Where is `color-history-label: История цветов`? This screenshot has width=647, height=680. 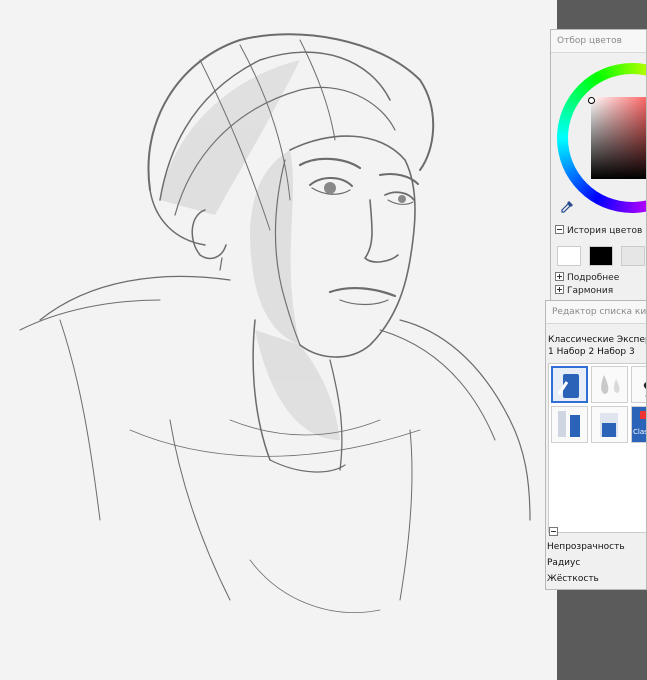 color-history-label: История цветов is located at coordinates (605, 231).